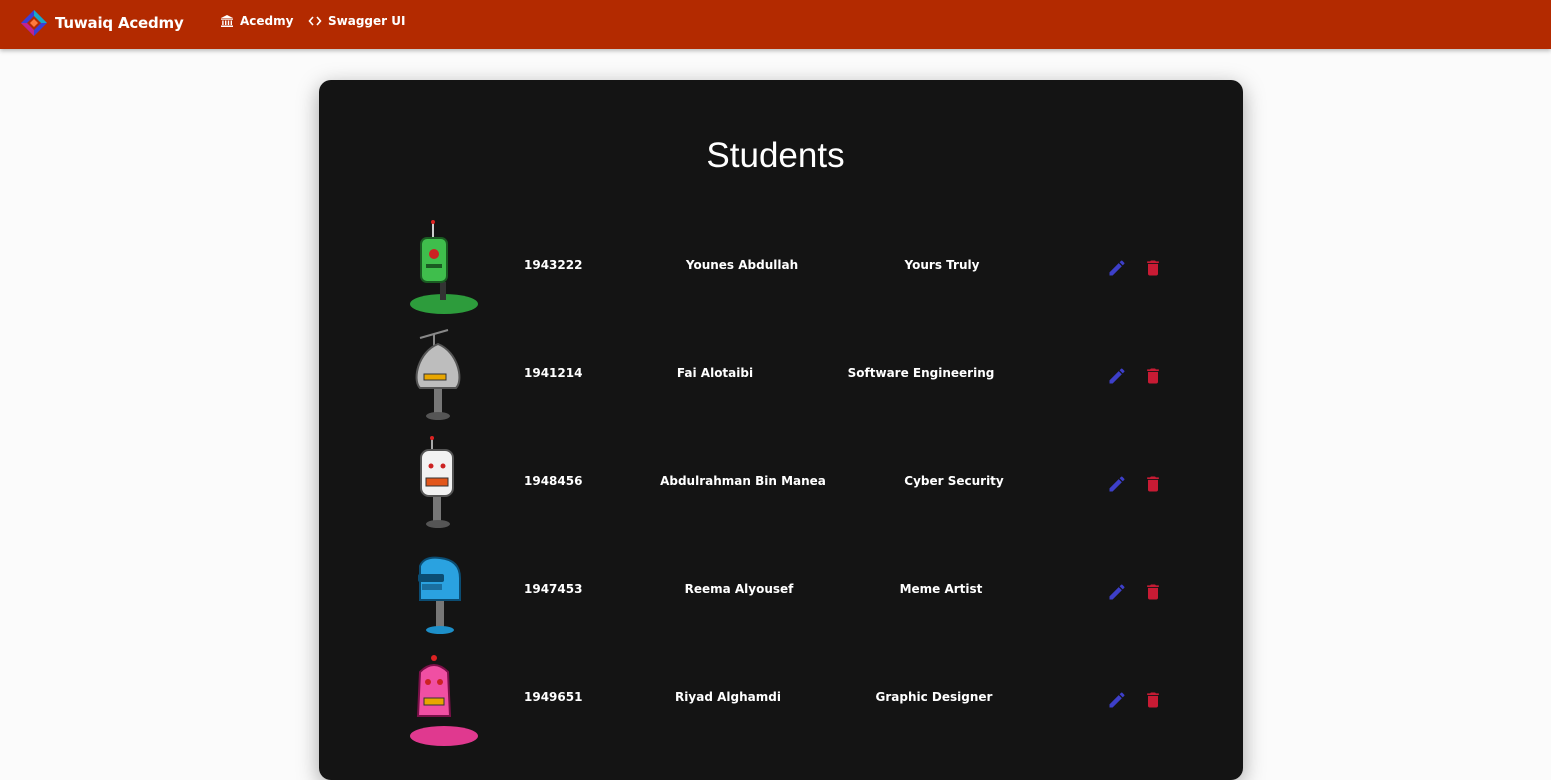 The image size is (1551, 780). I want to click on student-major: Meme Artist, so click(941, 589).